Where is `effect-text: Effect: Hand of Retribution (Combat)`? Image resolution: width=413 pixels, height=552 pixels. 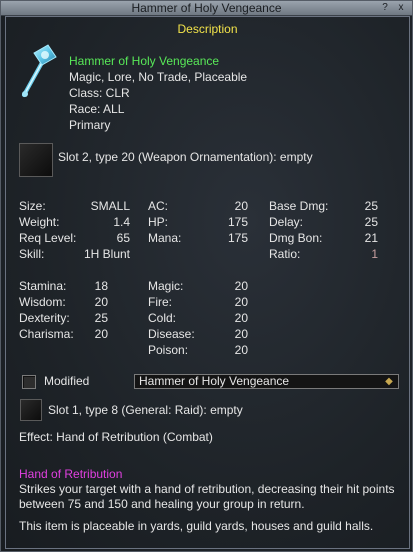 effect-text: Effect: Hand of Retribution (Combat) is located at coordinates (116, 437).